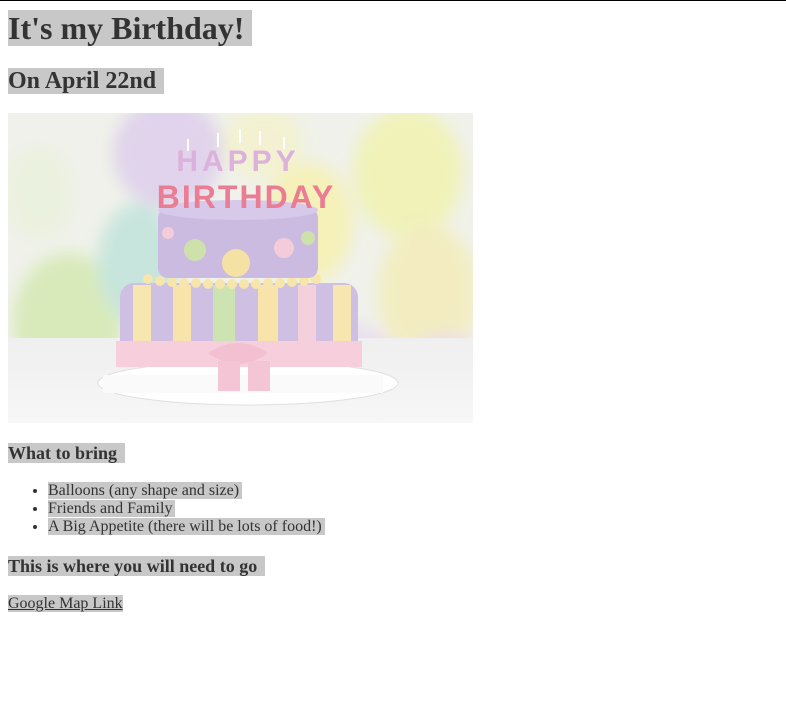 Image resolution: width=786 pixels, height=706 pixels. Describe the element at coordinates (393, 604) in the screenshot. I see `map-link-paragraph: Google Map Link` at that location.